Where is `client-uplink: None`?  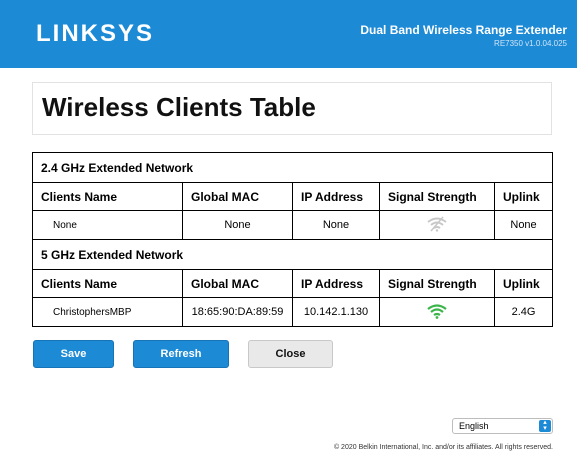
client-uplink: None is located at coordinates (523, 225).